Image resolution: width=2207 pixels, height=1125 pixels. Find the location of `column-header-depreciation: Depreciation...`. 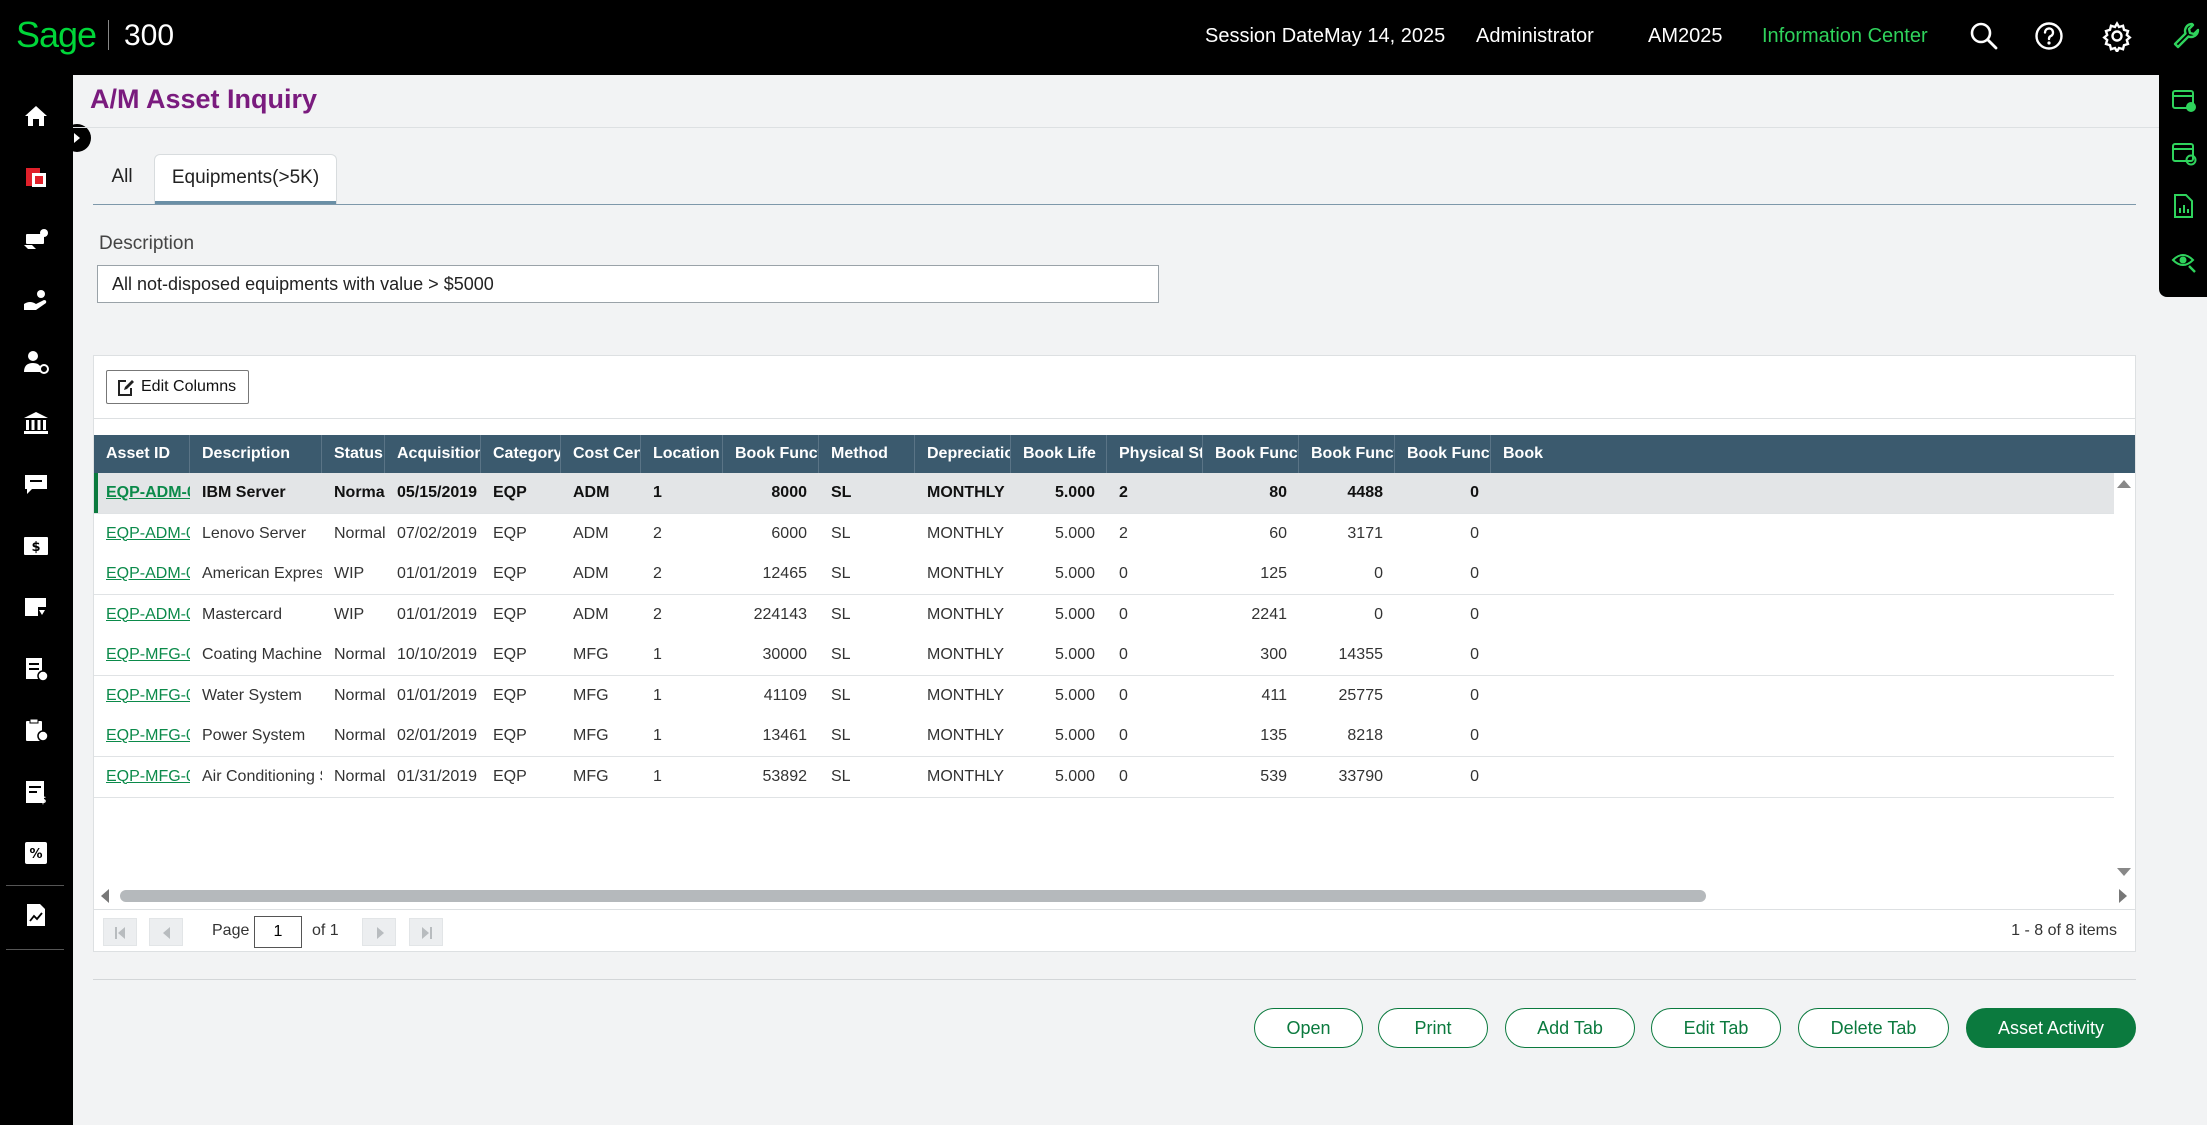

column-header-depreciation: Depreciation... is located at coordinates (963, 454).